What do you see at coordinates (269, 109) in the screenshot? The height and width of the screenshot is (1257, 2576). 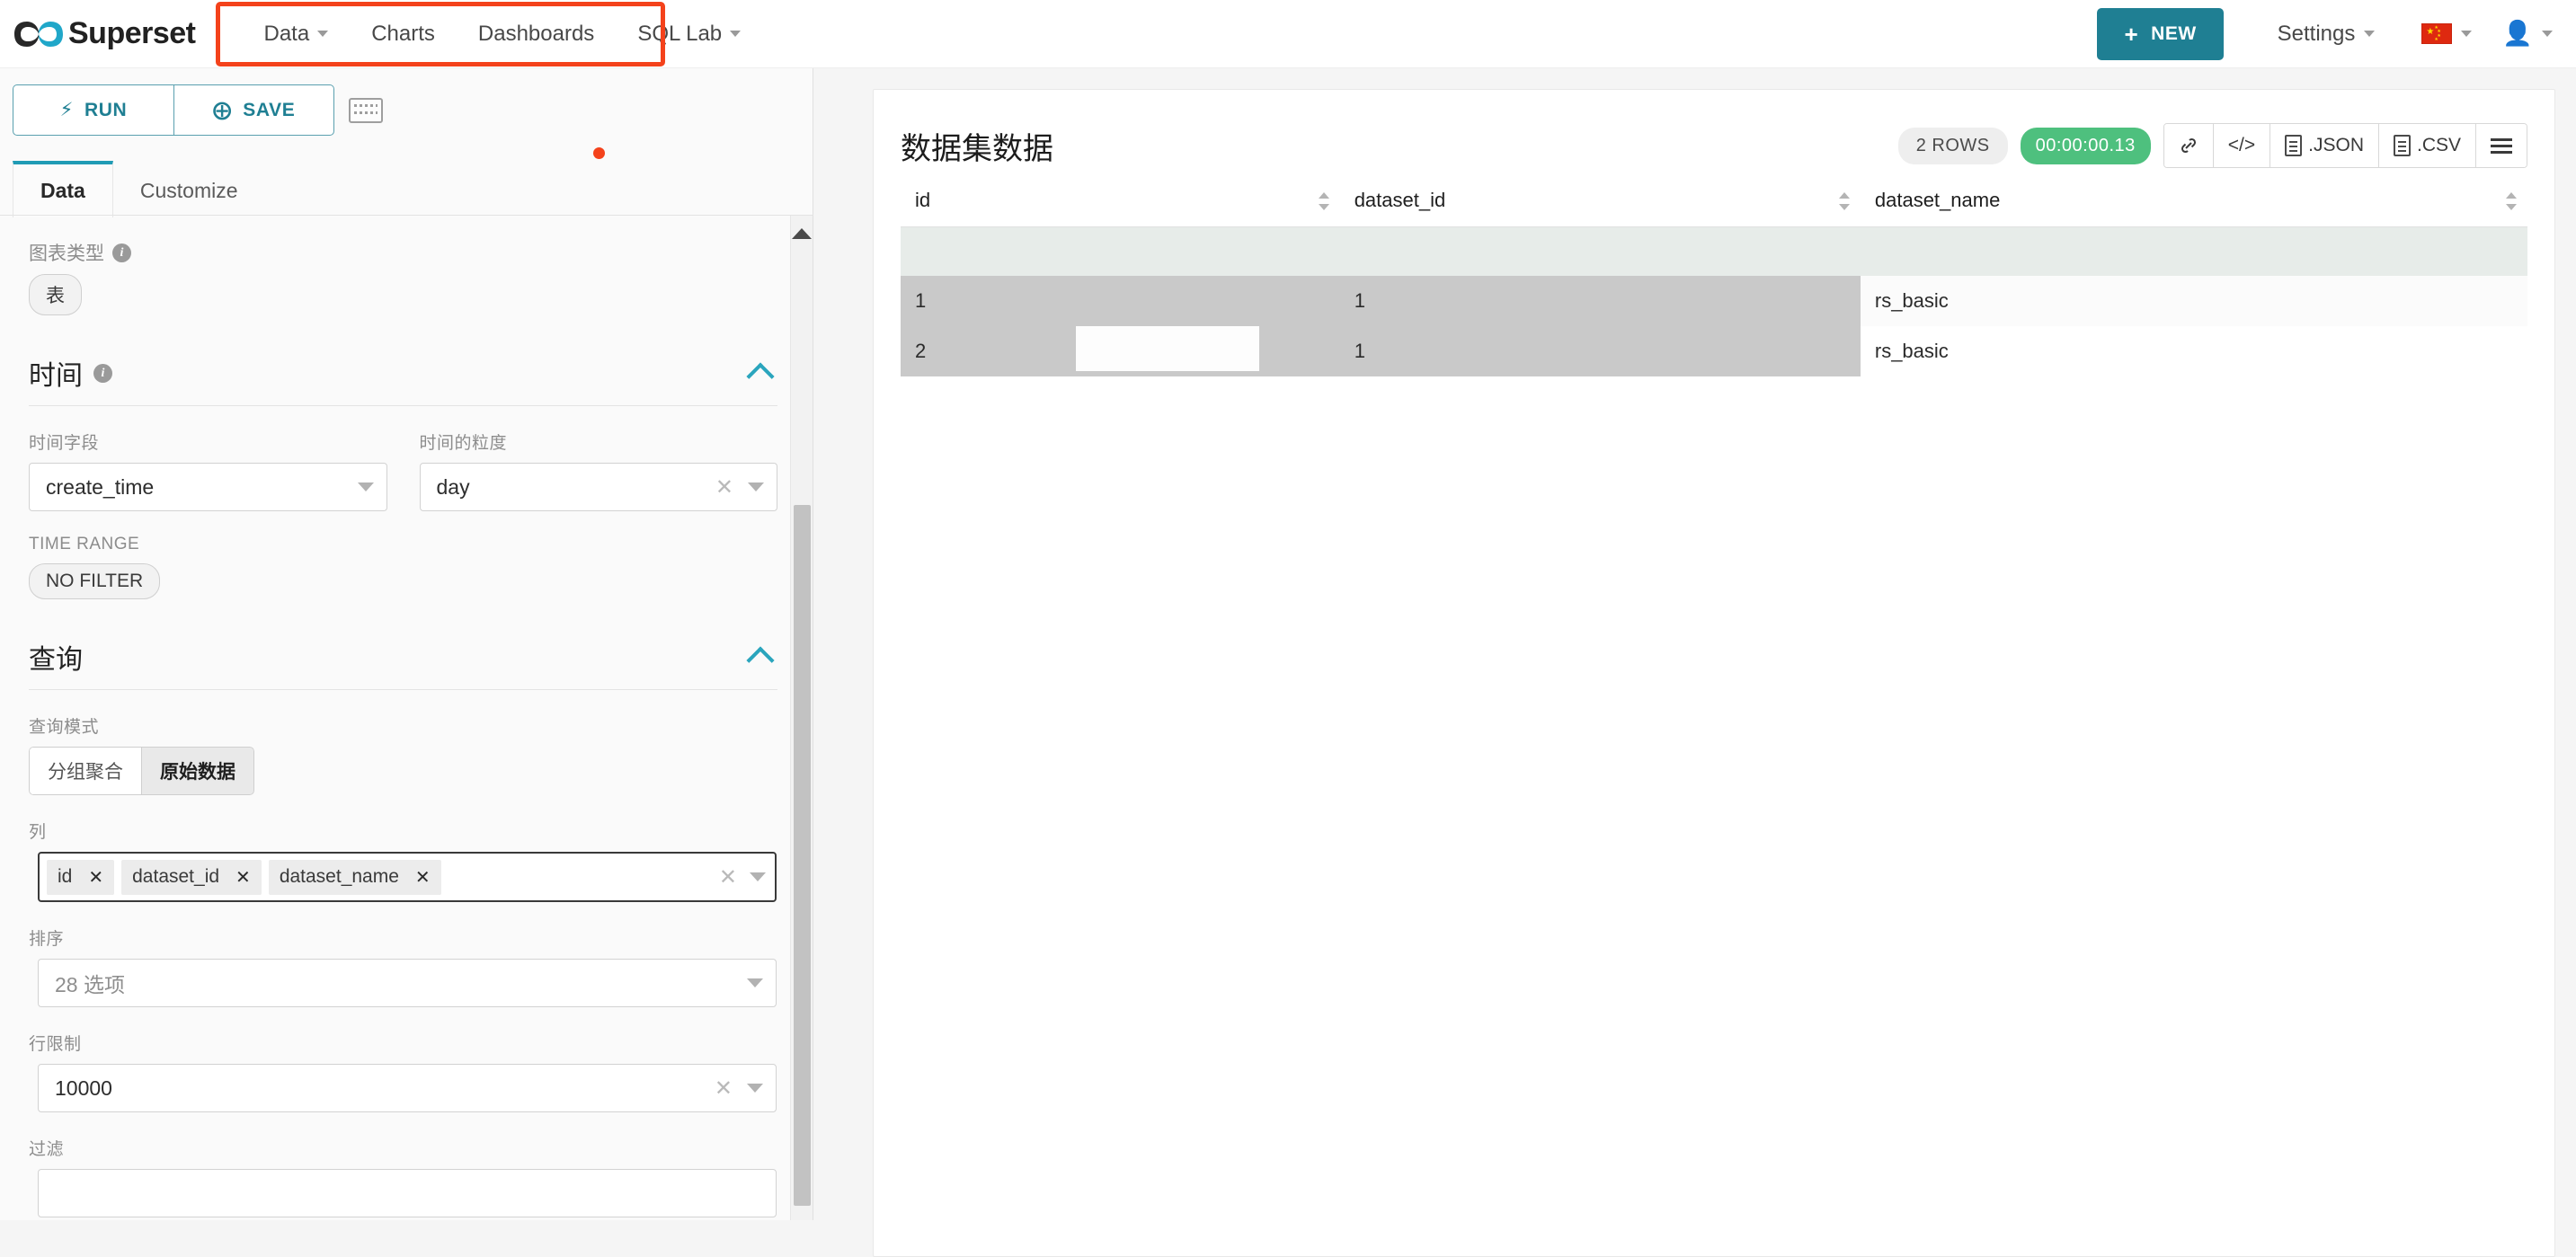 I see `save-button-label: SAVE` at bounding box center [269, 109].